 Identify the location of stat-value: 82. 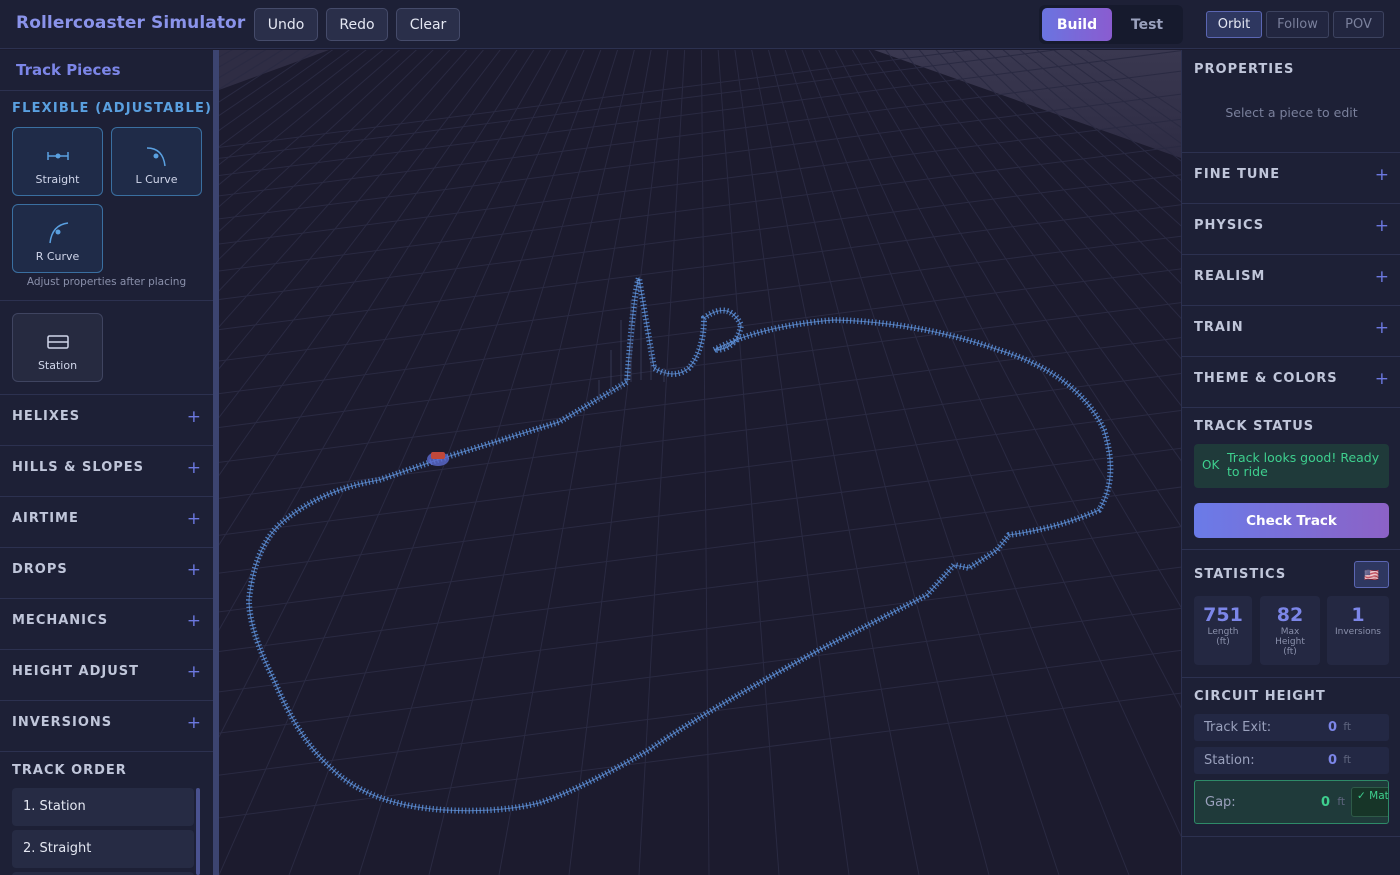
(1290, 615).